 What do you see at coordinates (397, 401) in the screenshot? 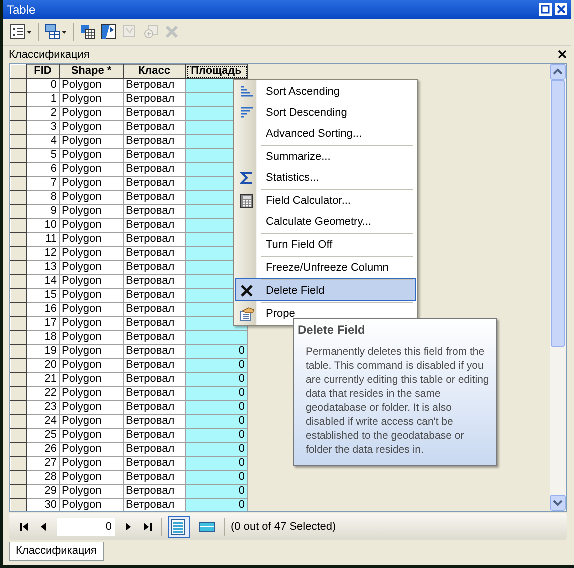
I see `tooltip-text: Permanently deletes this field from the table. This command is disabled if you are currently editing this table or editing data that resides in the same geodatabase or folder. It is also disabled if write access can't be established to the geodatabase or folder the data resides in.` at bounding box center [397, 401].